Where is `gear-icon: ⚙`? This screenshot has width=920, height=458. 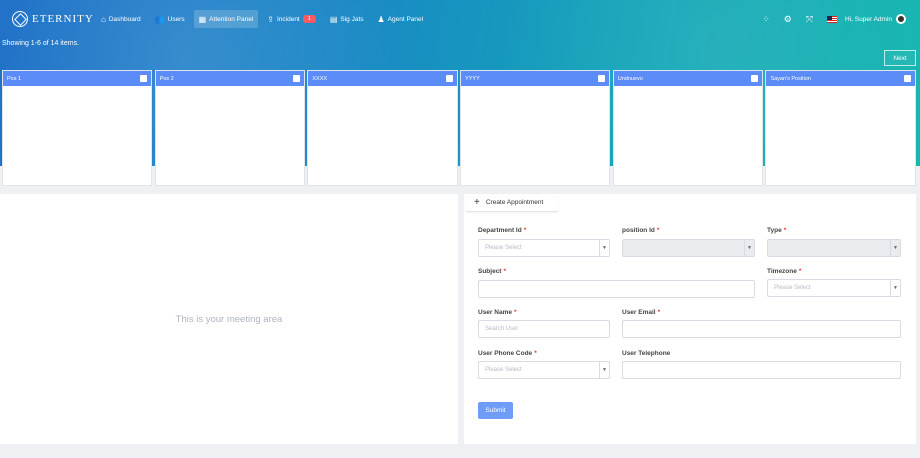 gear-icon: ⚙ is located at coordinates (788, 19).